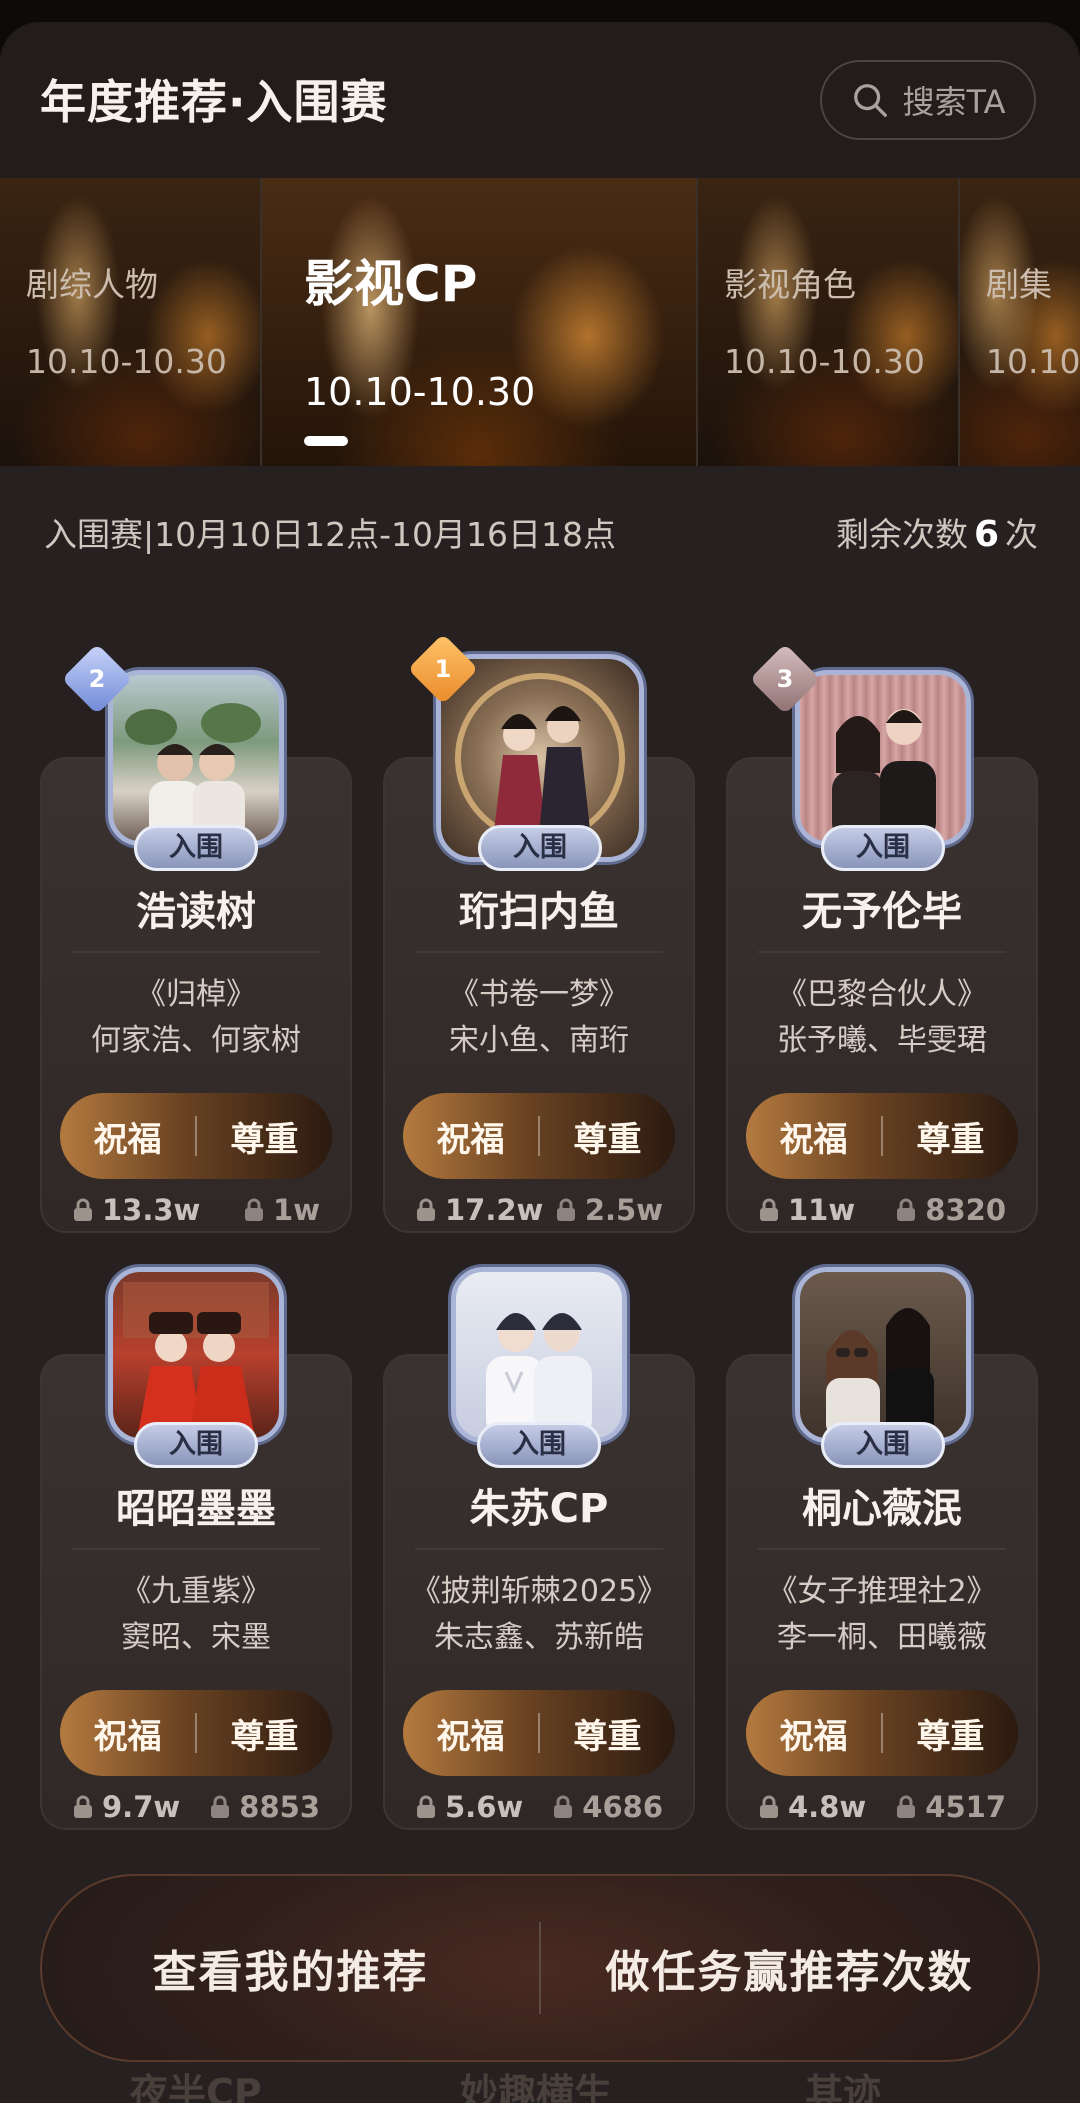 The image size is (1080, 2103). Describe the element at coordinates (326, 441) in the screenshot. I see `active-tab-indicator` at that location.